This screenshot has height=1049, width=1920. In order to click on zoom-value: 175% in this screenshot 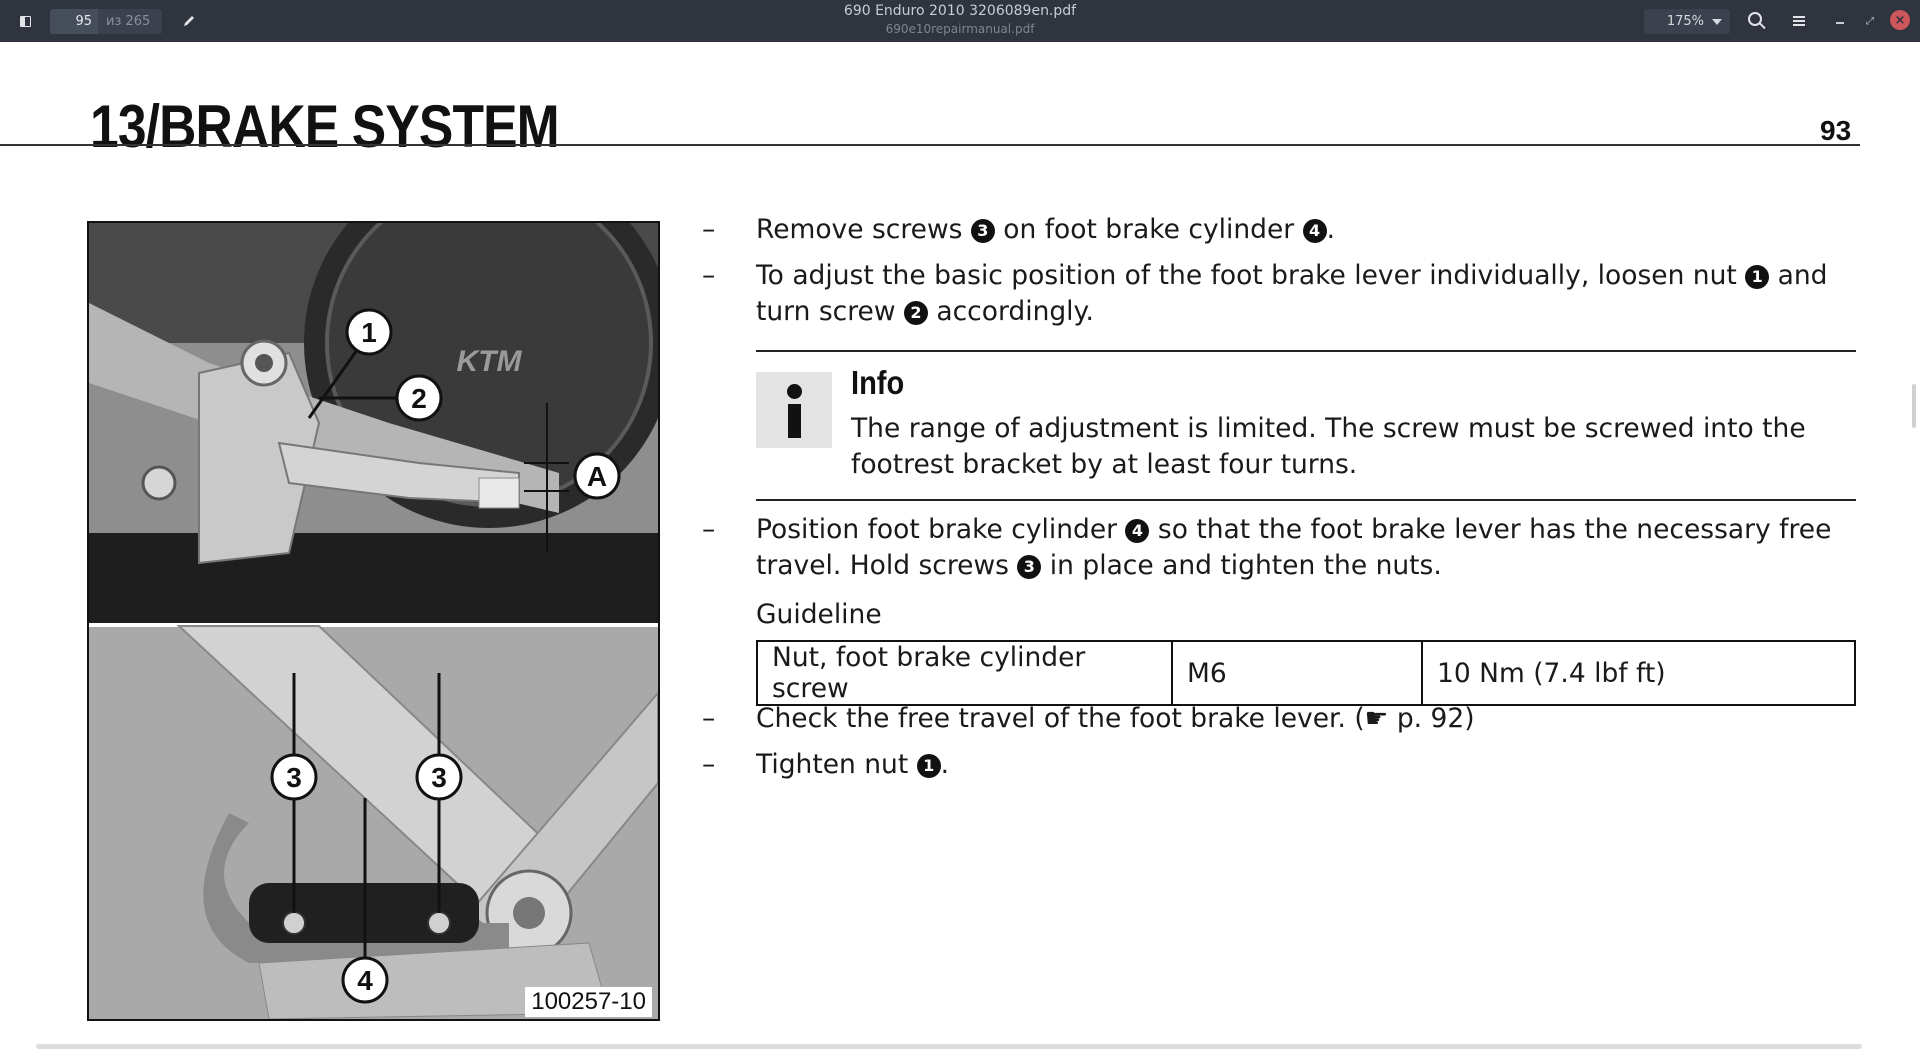, I will do `click(1685, 21)`.